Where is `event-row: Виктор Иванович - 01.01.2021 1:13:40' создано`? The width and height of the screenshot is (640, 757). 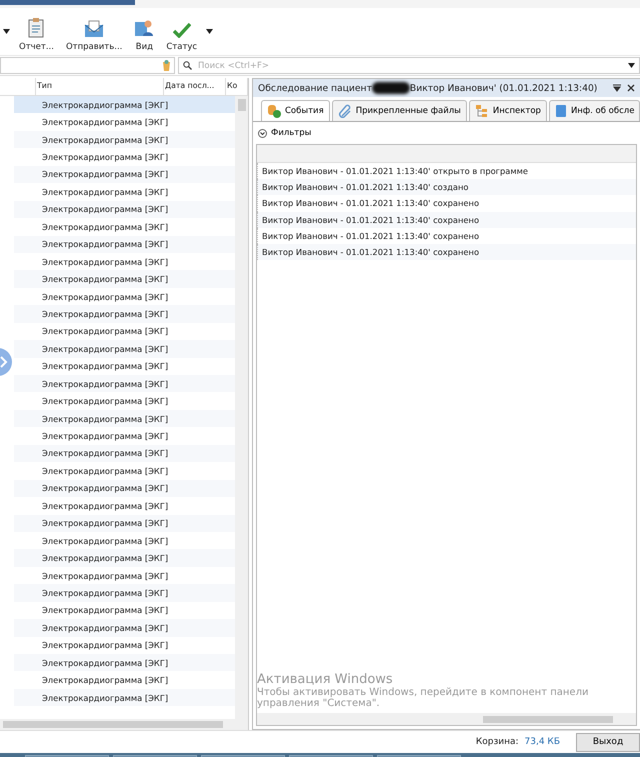 event-row: Виктор Иванович - 01.01.2021 1:13:40' создано is located at coordinates (446, 187).